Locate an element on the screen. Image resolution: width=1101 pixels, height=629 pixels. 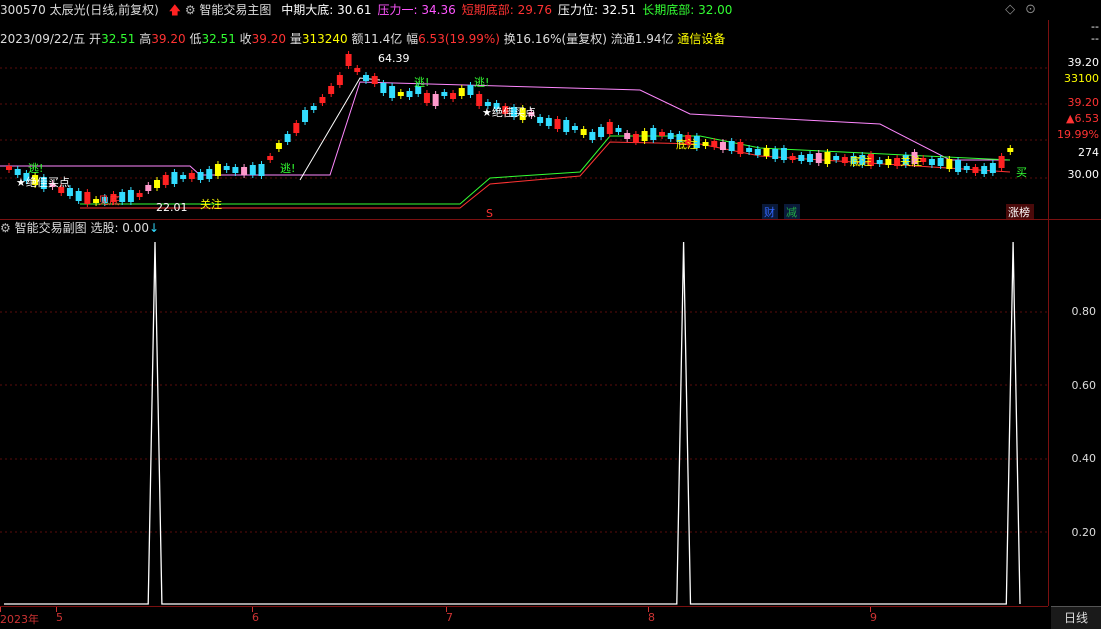
indicator-name: 智能交易主图 is located at coordinates (235, 10).